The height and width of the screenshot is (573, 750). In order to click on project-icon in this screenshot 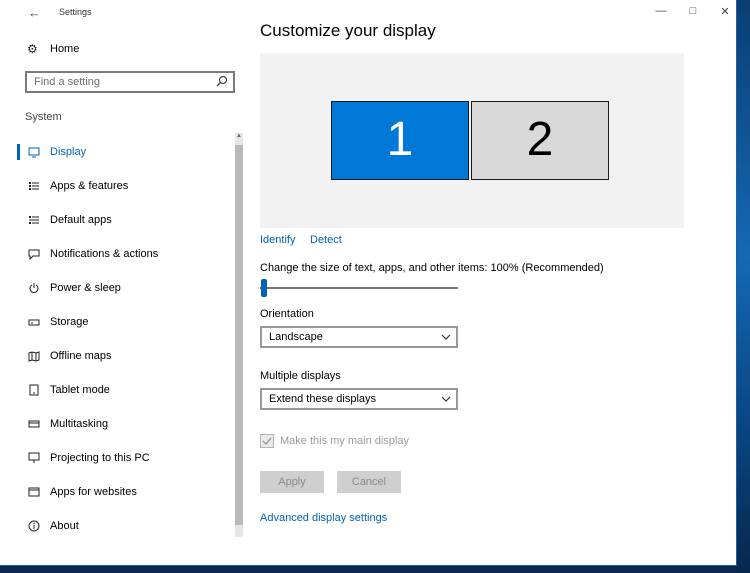, I will do `click(34, 457)`.